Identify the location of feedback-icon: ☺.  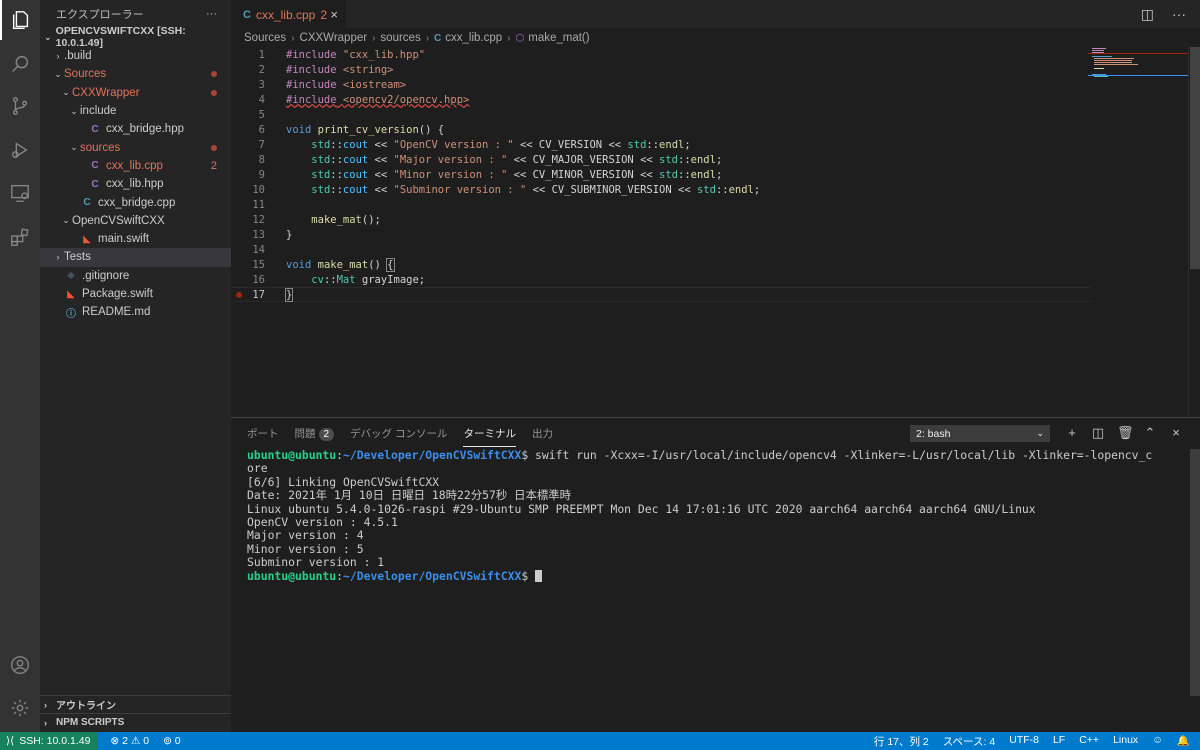
(1157, 741).